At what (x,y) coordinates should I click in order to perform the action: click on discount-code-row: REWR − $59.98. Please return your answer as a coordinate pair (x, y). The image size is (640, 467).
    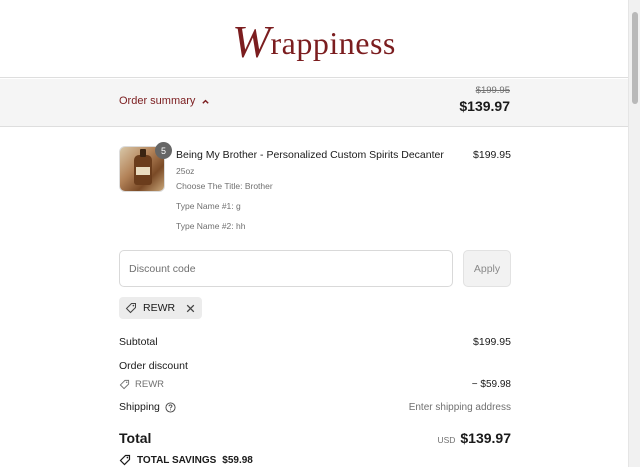
    Looking at the image, I should click on (315, 384).